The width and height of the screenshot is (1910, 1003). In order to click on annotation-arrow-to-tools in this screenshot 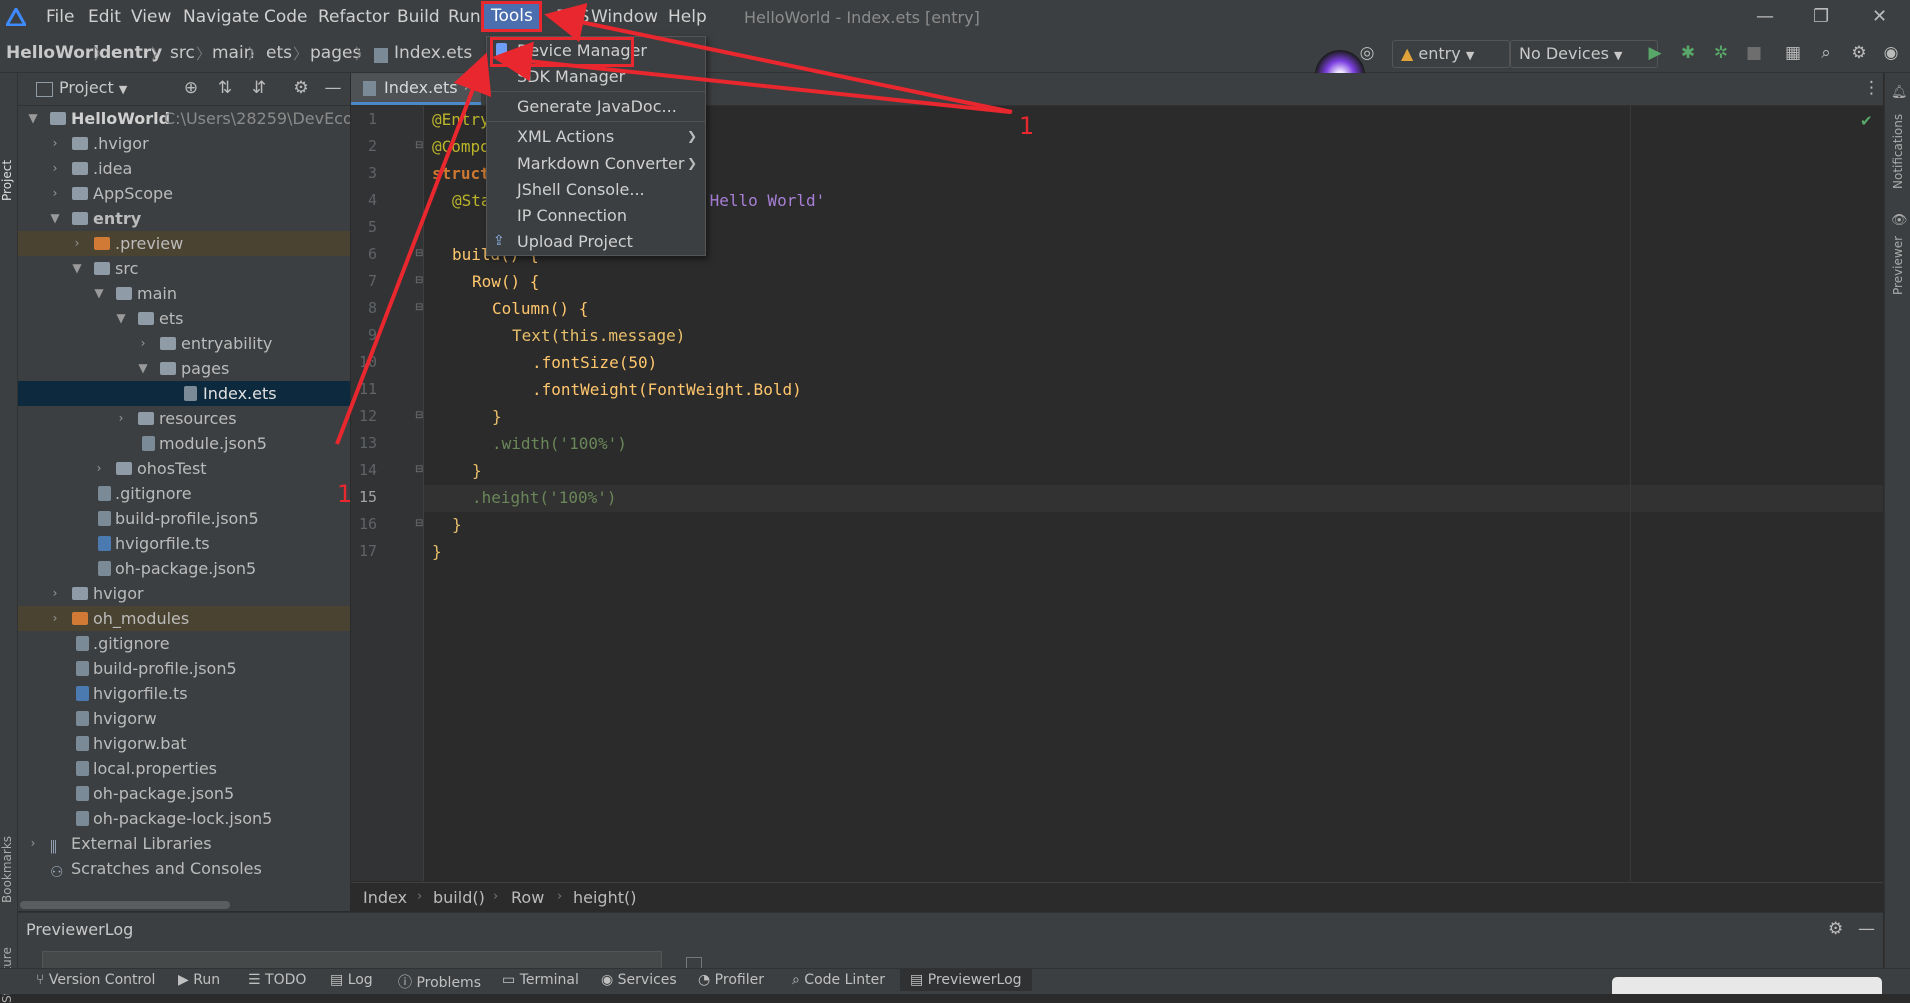, I will do `click(778, 58)`.